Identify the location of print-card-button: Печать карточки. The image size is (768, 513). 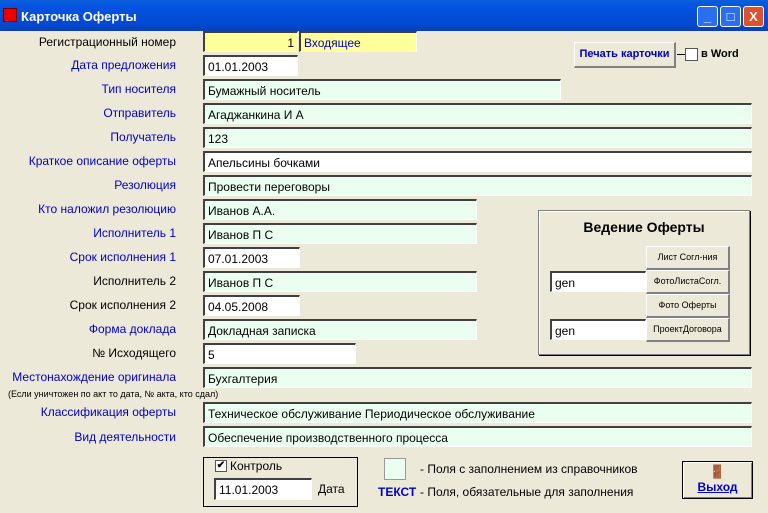
(625, 55).